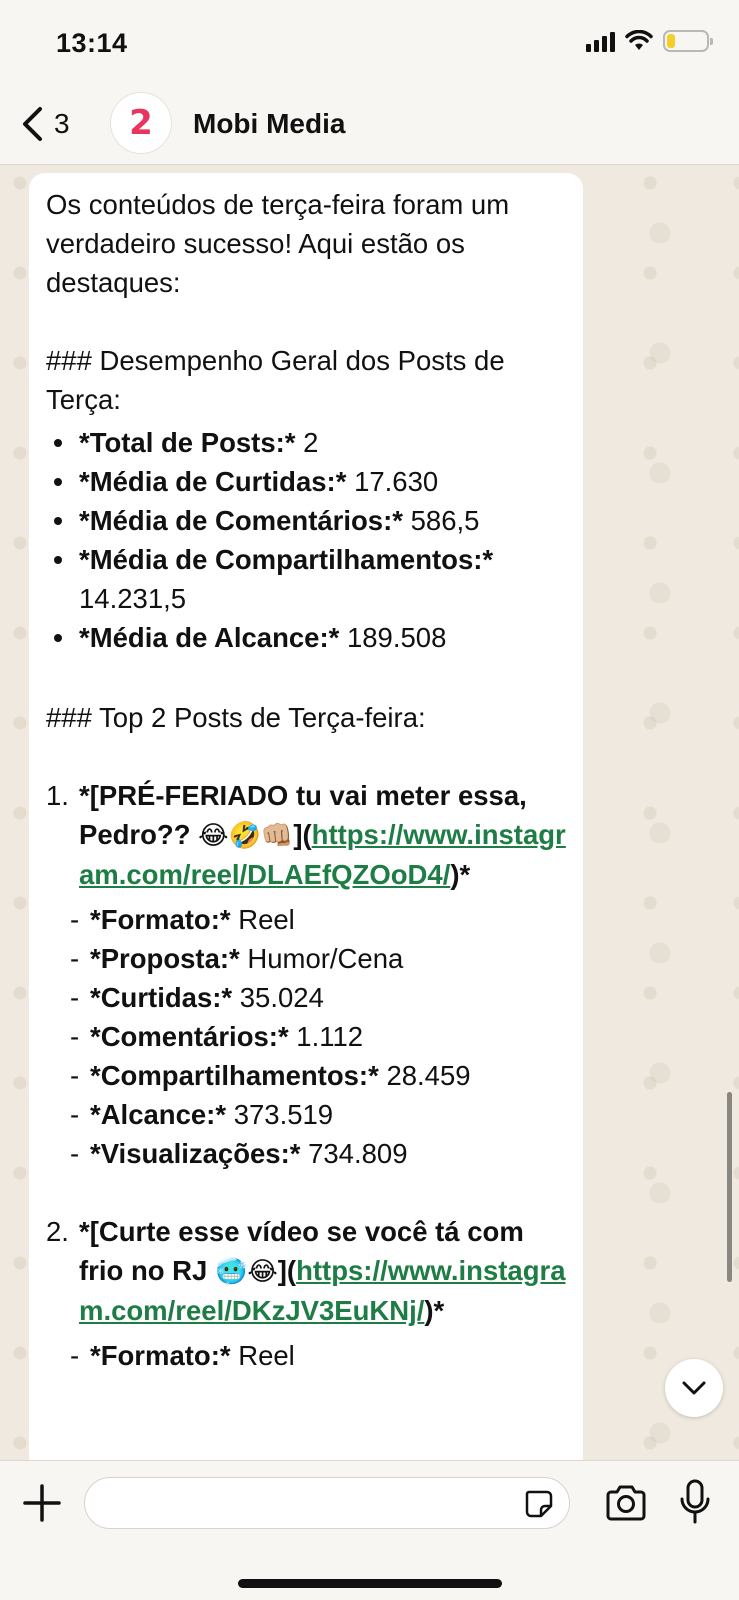 This screenshot has height=1600, width=739. I want to click on detail-item: *Curtidas:* 35.024, so click(306, 997).